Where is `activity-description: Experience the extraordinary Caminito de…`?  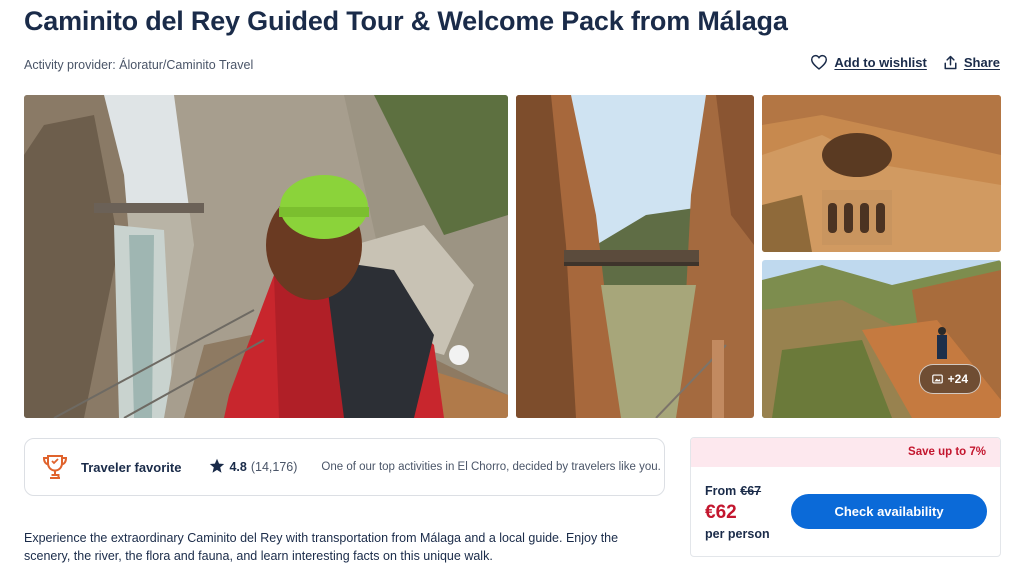 activity-description: Experience the extraordinary Caminito de… is located at coordinates (321, 547).